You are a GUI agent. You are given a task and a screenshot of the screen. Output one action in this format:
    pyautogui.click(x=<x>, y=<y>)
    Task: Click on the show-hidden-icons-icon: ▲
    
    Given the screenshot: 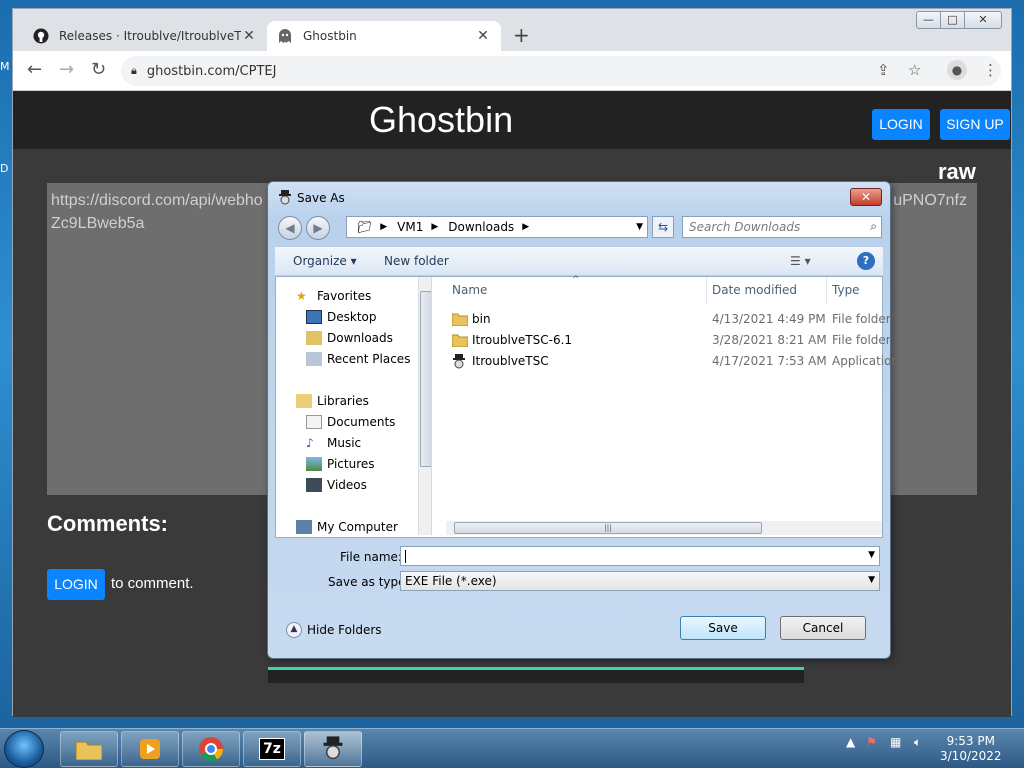 What is the action you would take?
    pyautogui.click(x=850, y=742)
    